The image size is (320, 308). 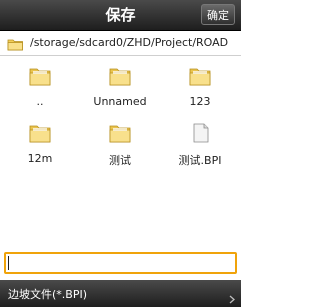 What do you see at coordinates (120, 101) in the screenshot?
I see `file-name: Unnamed` at bounding box center [120, 101].